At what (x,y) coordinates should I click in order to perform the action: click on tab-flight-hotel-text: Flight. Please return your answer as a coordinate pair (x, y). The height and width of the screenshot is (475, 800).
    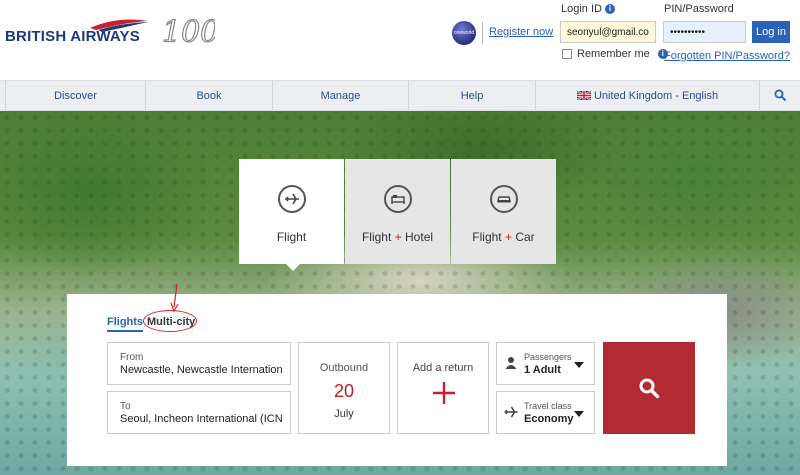
    Looking at the image, I should click on (376, 237).